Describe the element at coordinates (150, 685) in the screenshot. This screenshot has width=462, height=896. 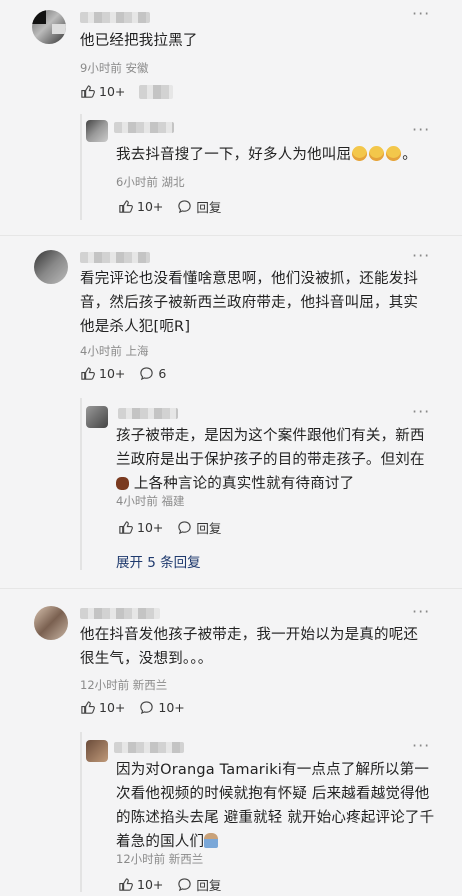
I see `comment-location: 新西兰` at that location.